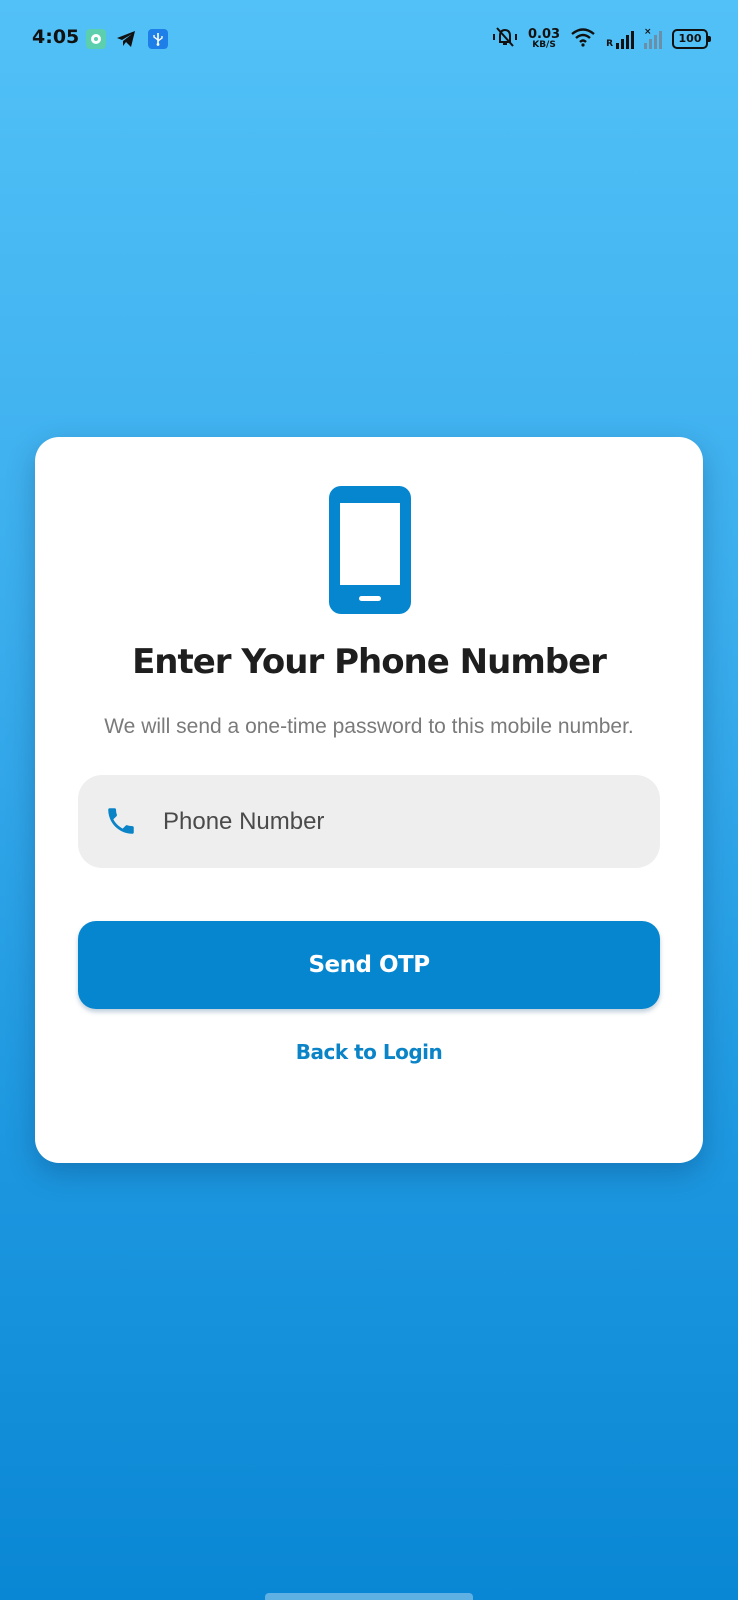 The width and height of the screenshot is (738, 1600). What do you see at coordinates (126, 39) in the screenshot?
I see `telegram-icon` at bounding box center [126, 39].